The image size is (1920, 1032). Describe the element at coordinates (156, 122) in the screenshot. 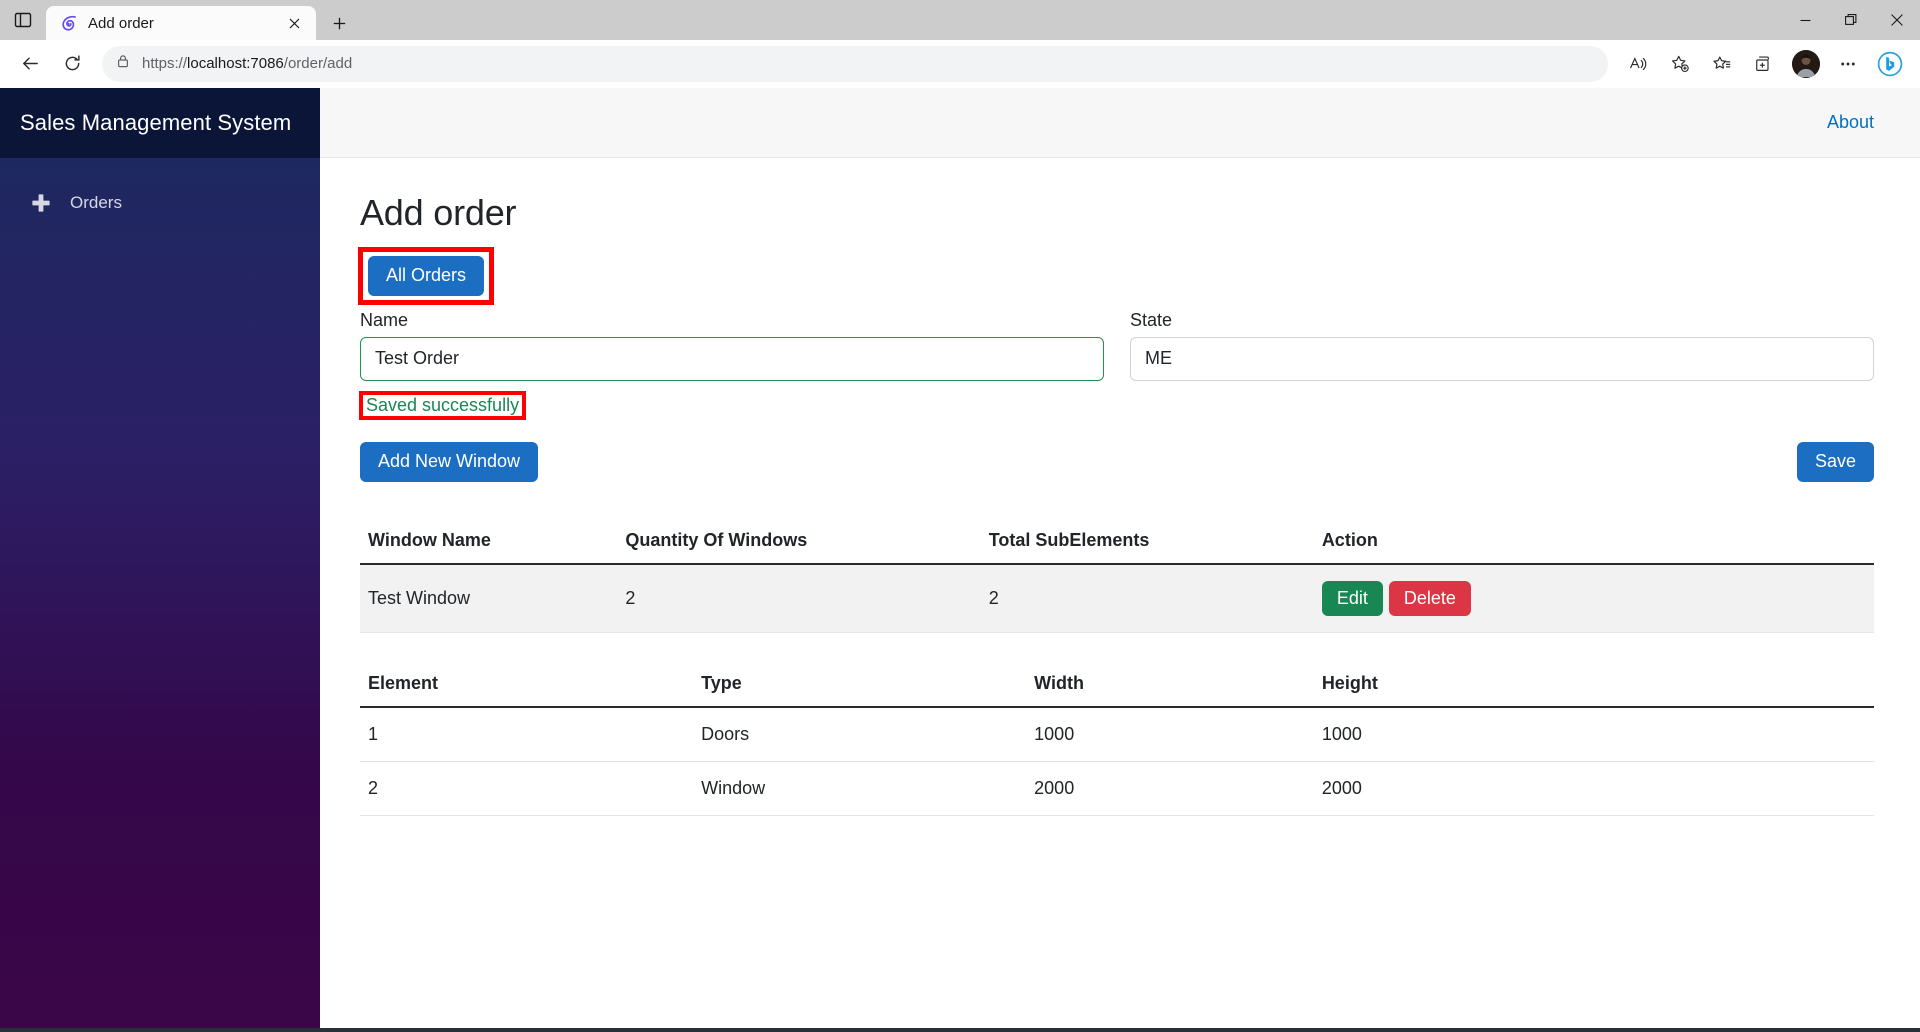

I see `brand-title: Sales Management System` at that location.